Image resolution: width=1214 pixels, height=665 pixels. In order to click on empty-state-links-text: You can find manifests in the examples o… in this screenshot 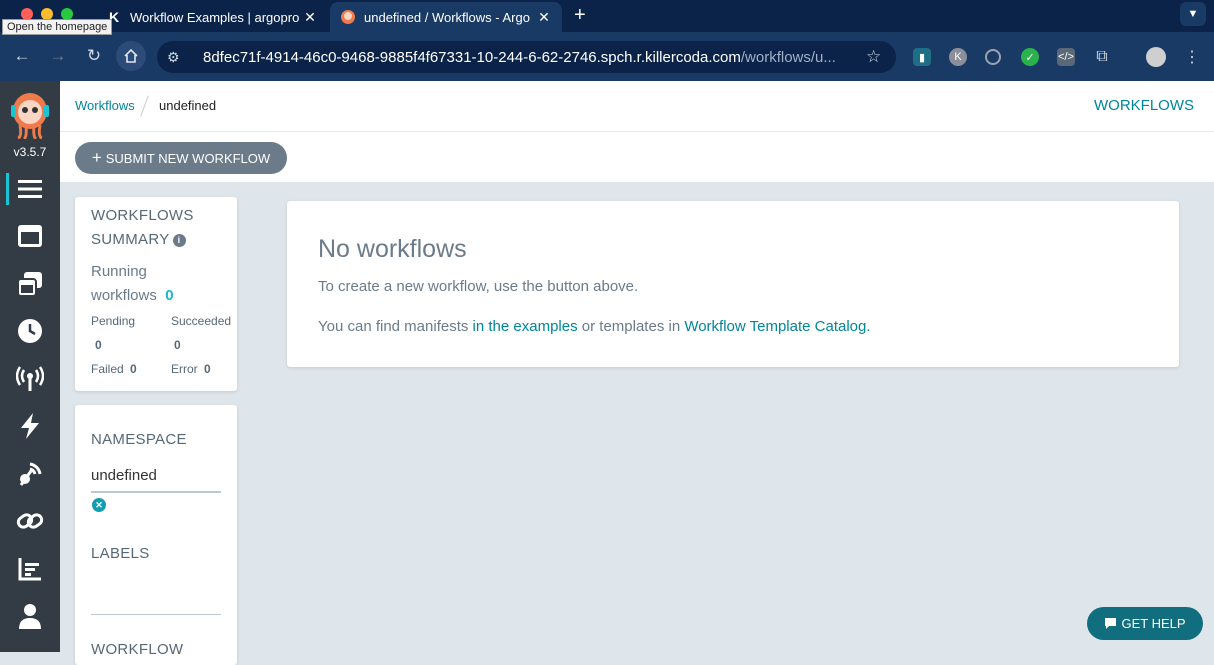, I will do `click(594, 326)`.